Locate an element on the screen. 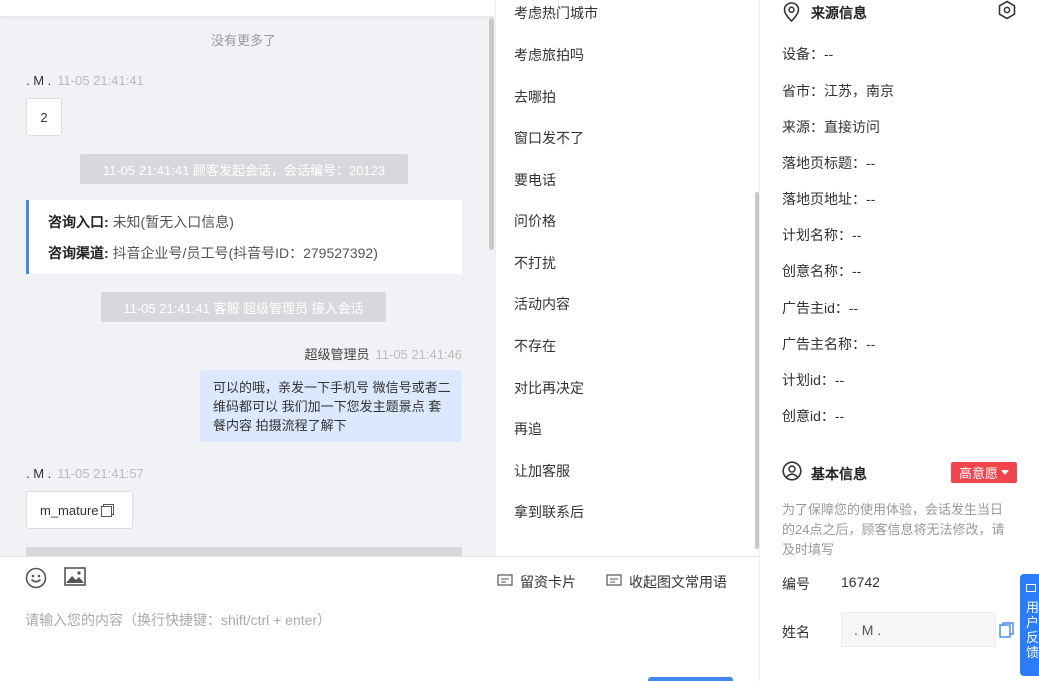  lead-card-label: 留资卡片 is located at coordinates (548, 582).